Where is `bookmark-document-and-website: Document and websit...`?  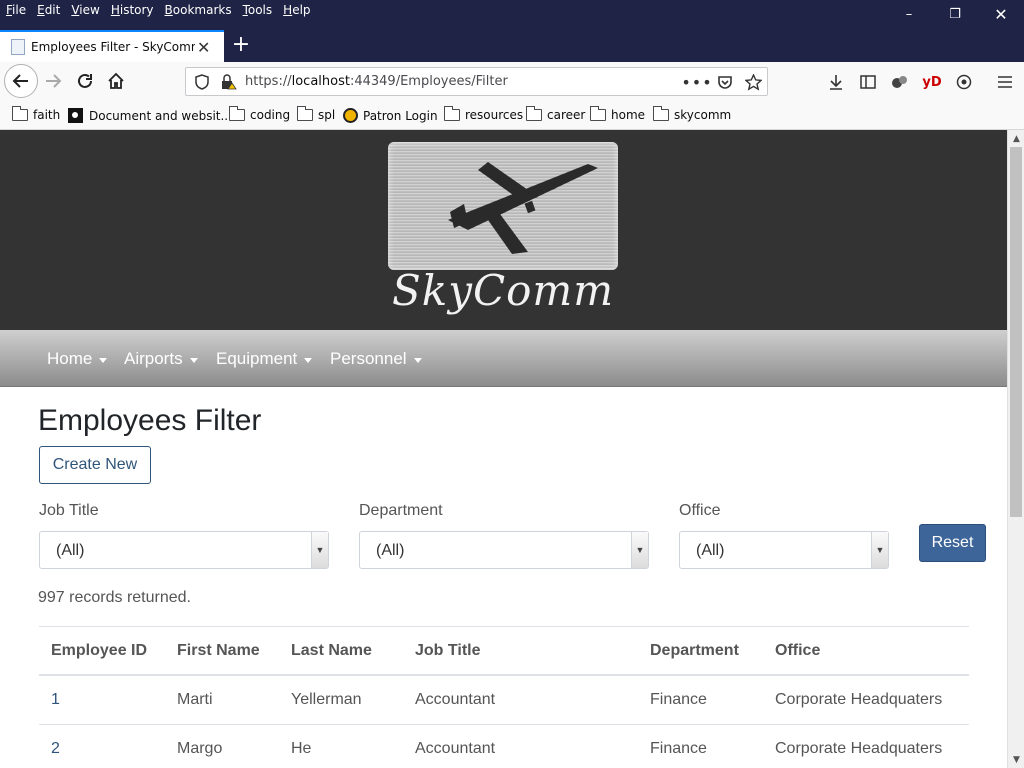 bookmark-document-and-website: Document and websit... is located at coordinates (150, 115).